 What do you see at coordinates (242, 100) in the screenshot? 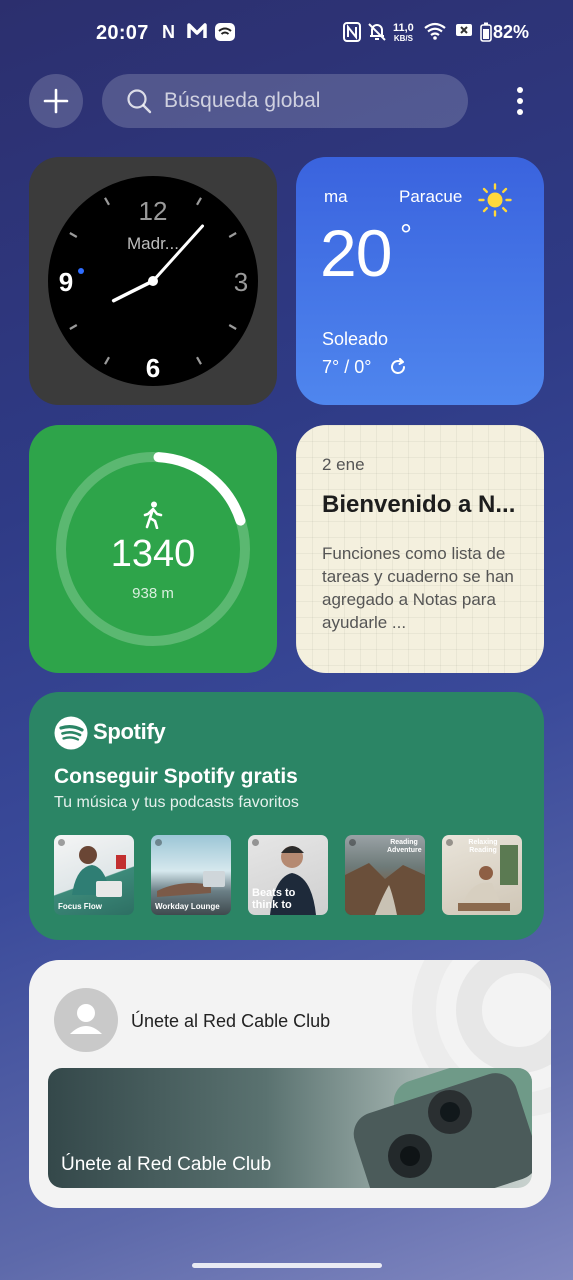
I see `search-placeholder: Búsqueda global` at bounding box center [242, 100].